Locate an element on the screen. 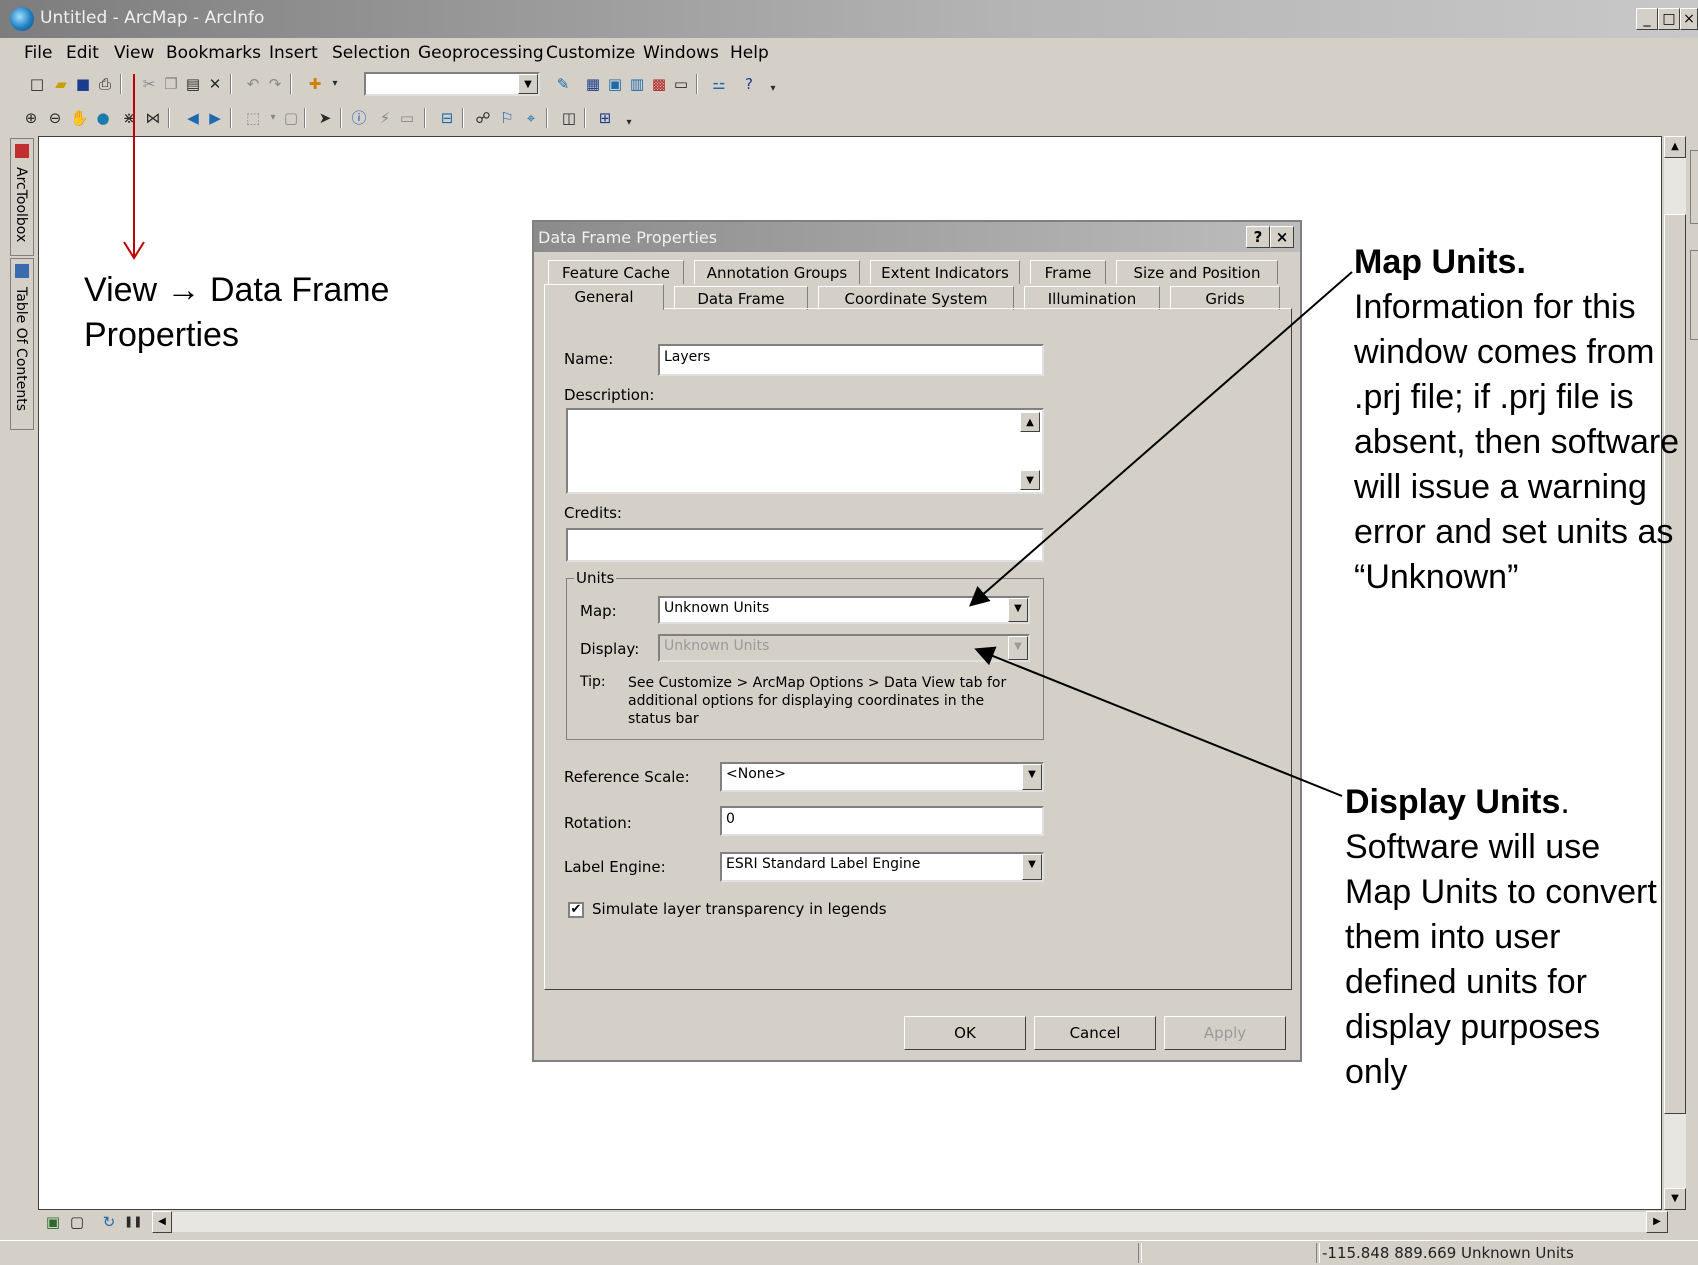  paste-icon: ▤ is located at coordinates (193, 84).